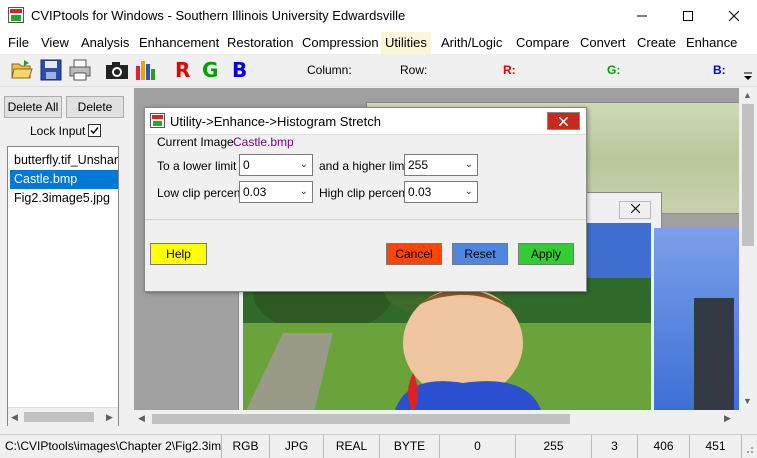 The image size is (757, 458). Describe the element at coordinates (64, 198) in the screenshot. I see `list-item: Fig2.3image5.jpg` at that location.